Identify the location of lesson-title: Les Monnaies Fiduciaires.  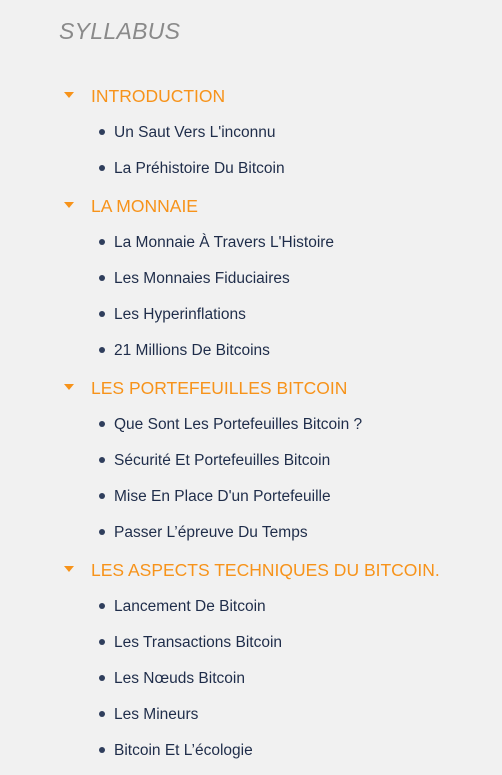
(202, 279).